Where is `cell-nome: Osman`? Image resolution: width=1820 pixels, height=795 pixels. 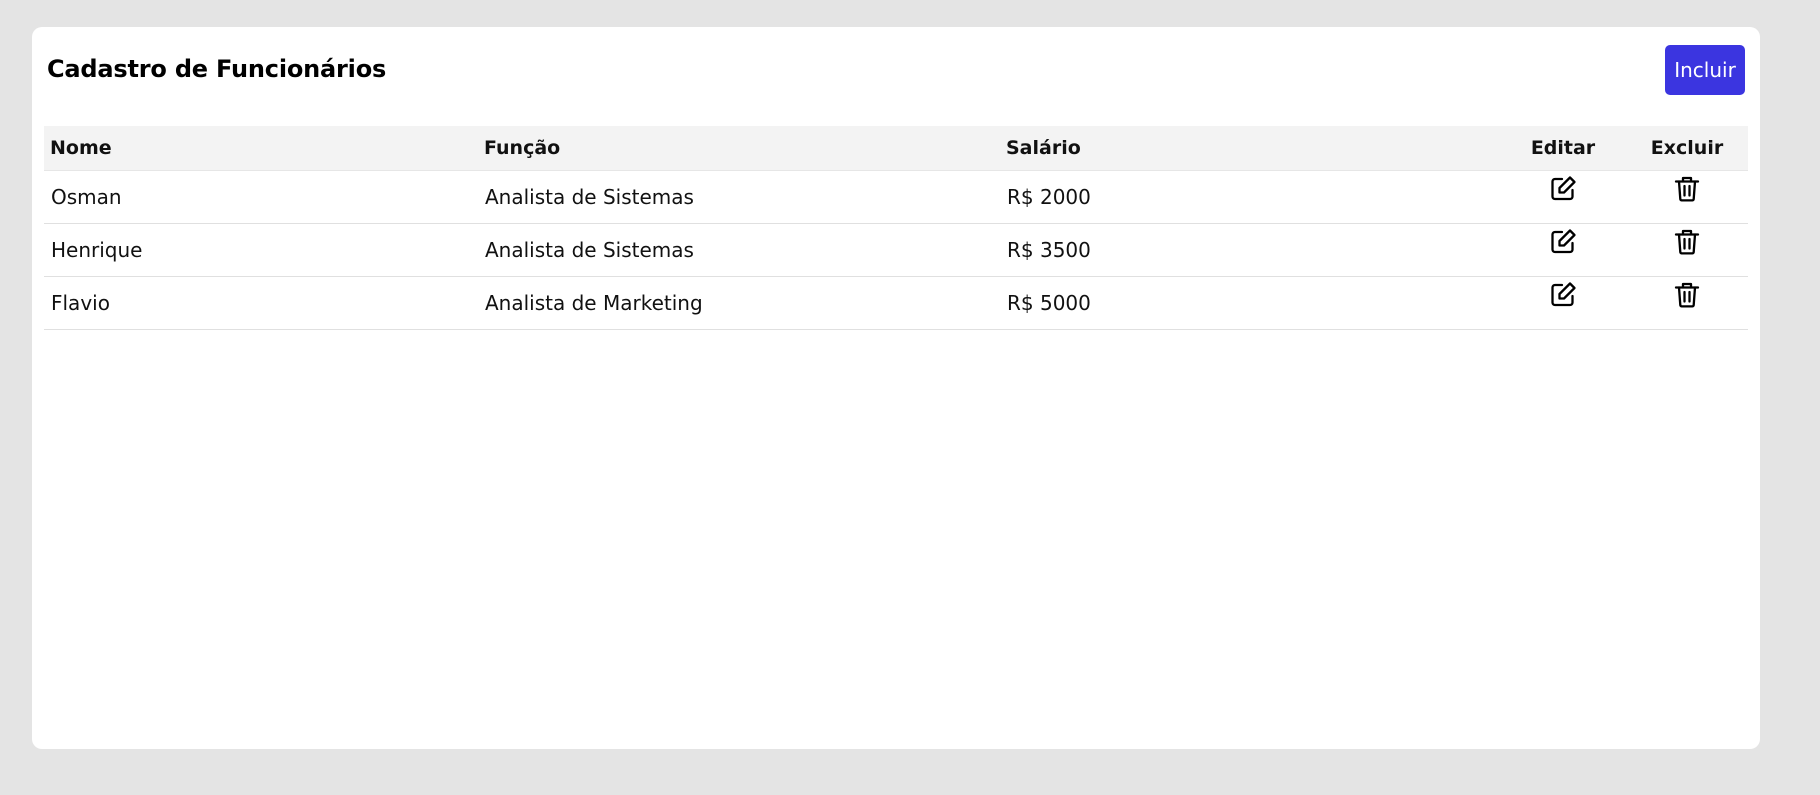 cell-nome: Osman is located at coordinates (261, 197).